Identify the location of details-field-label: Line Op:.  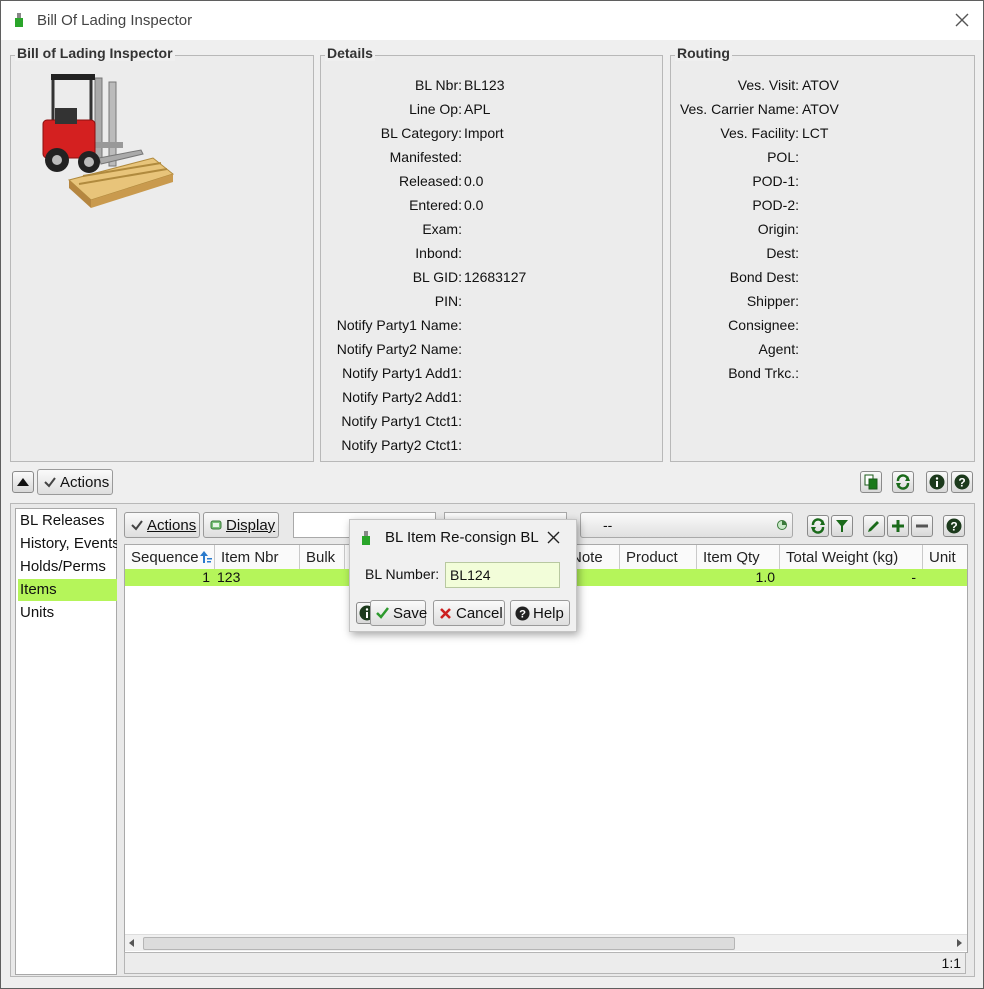
(435, 109).